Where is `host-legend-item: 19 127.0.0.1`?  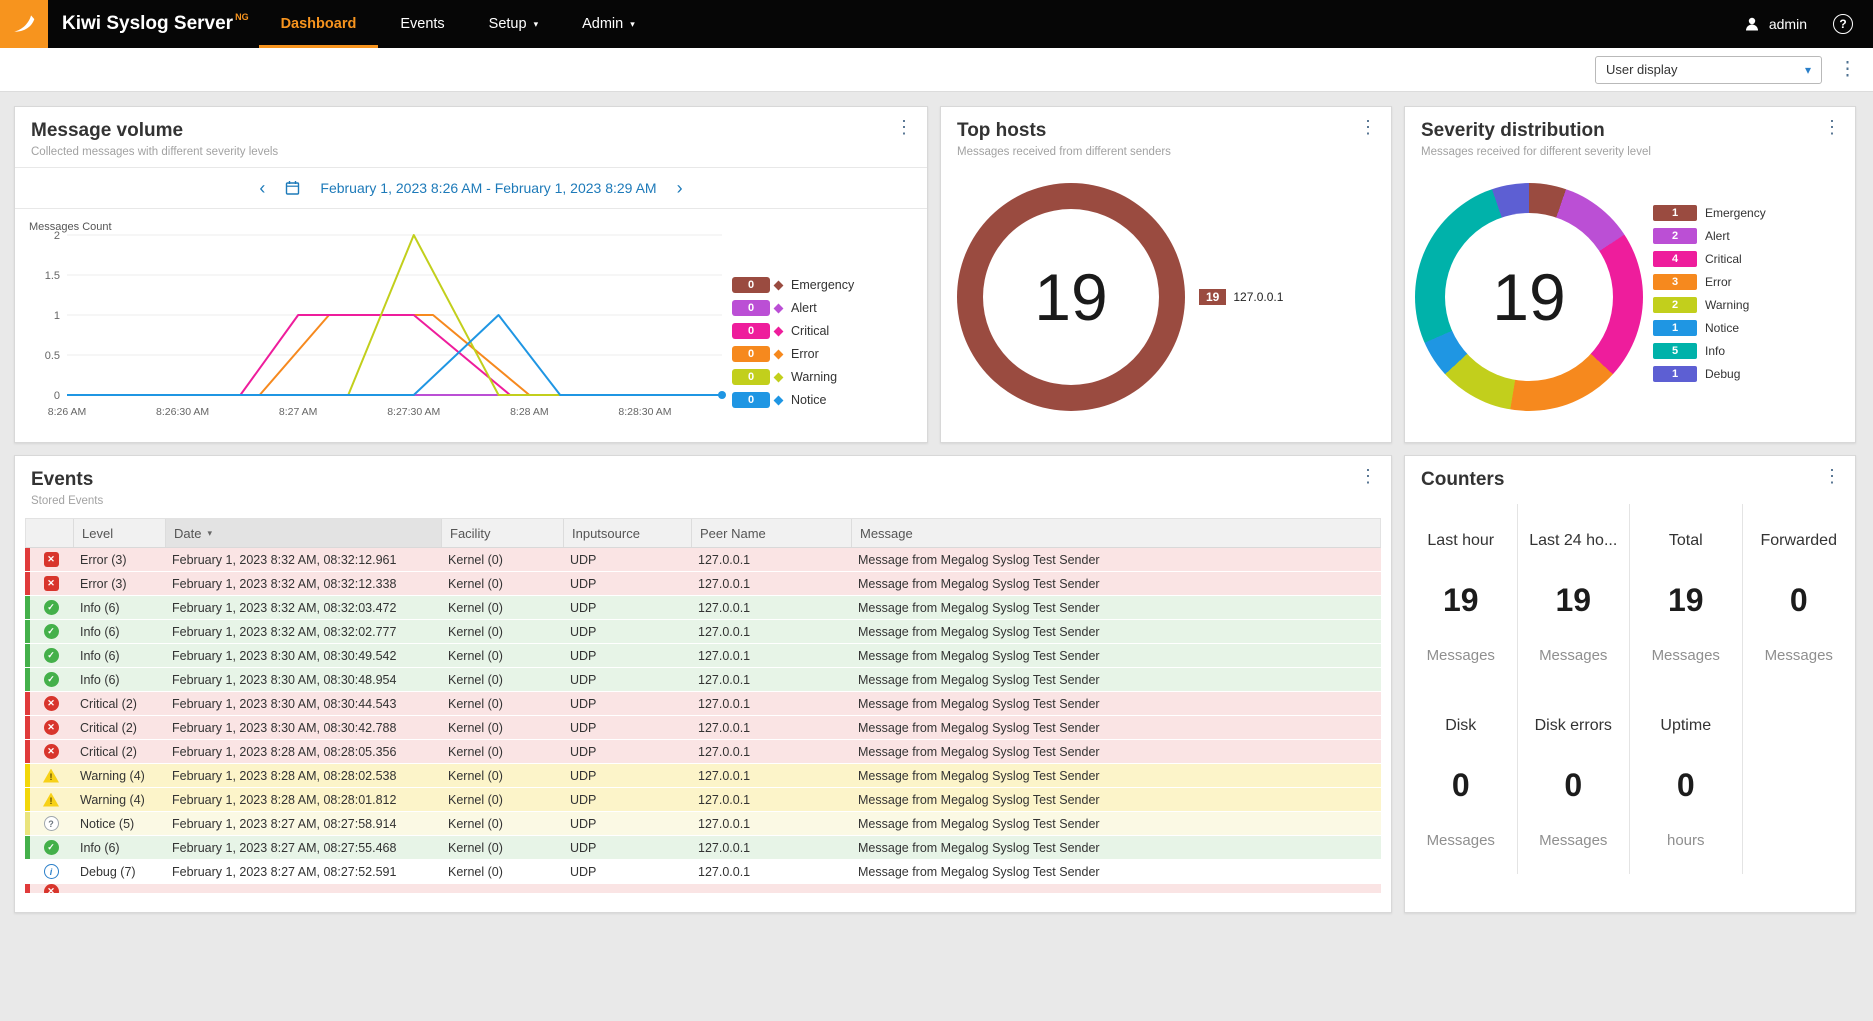
host-legend-item: 19 127.0.0.1 is located at coordinates (1241, 297).